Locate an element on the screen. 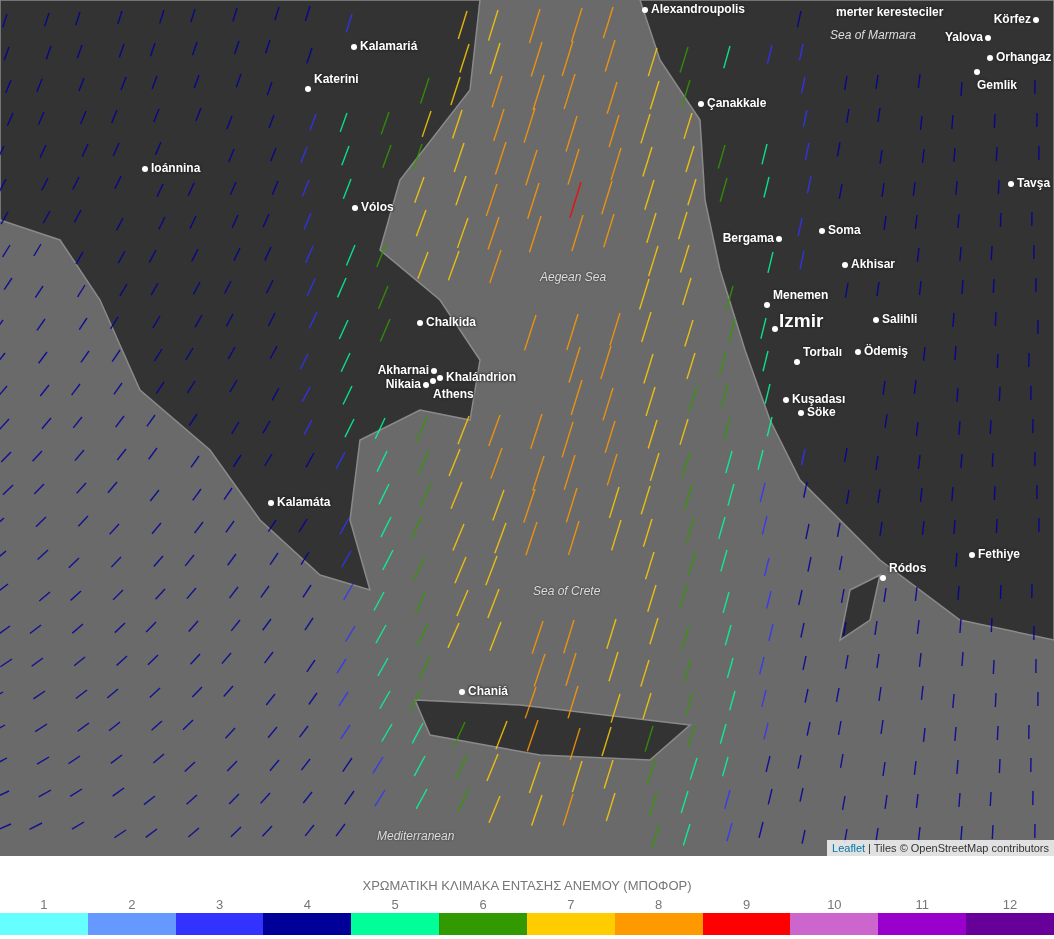  legend-number: 10 is located at coordinates (834, 905).